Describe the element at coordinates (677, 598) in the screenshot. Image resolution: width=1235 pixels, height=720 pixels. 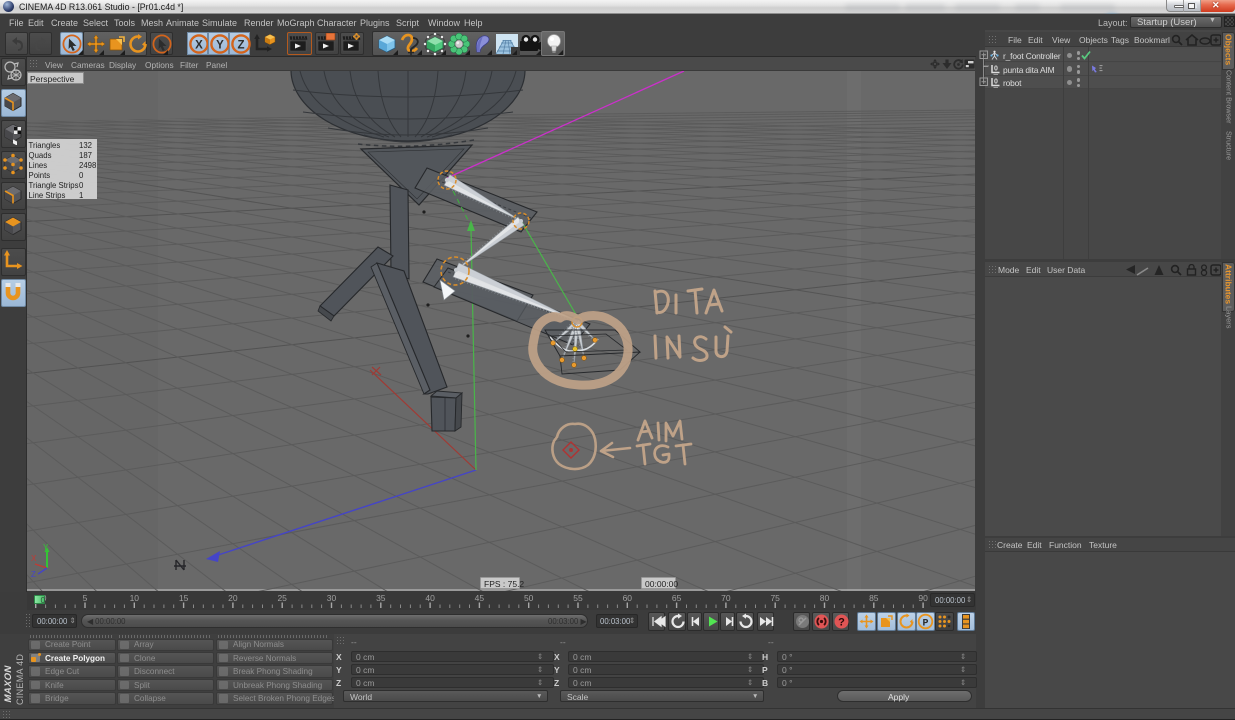
I see `svg-text: 65` at that location.